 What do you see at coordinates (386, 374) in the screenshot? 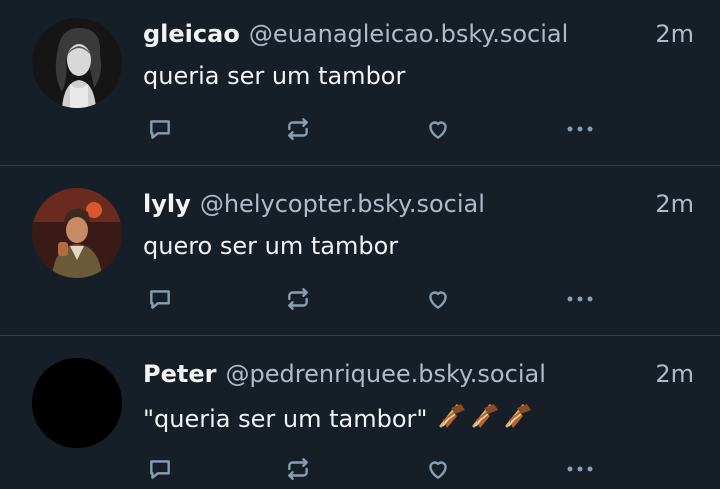
I see `handle: @pedrenriquee.bsky.social` at bounding box center [386, 374].